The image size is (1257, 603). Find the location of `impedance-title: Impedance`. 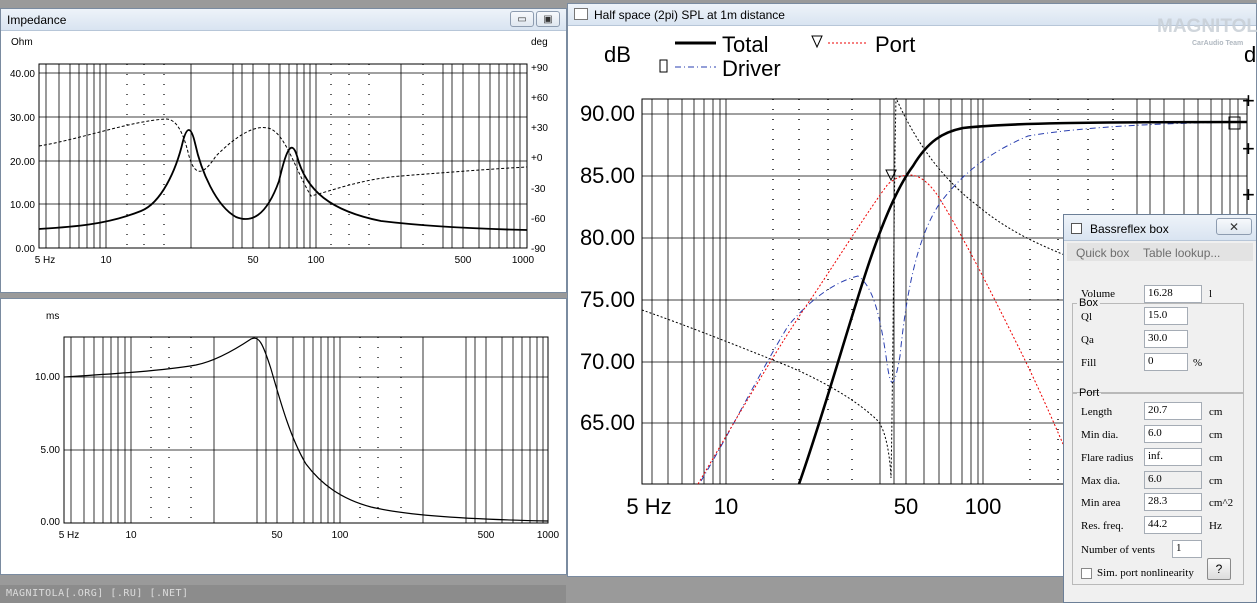

impedance-title: Impedance is located at coordinates (37, 20).